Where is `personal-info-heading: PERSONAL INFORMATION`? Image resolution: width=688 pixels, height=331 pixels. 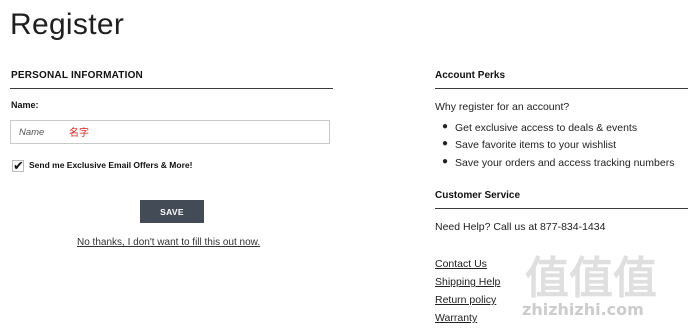 personal-info-heading: PERSONAL INFORMATION is located at coordinates (77, 75).